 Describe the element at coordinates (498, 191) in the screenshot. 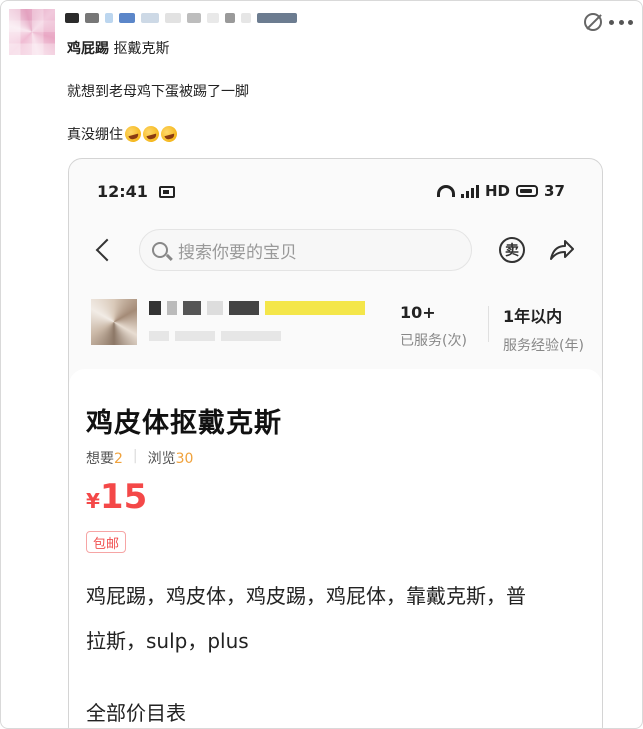

I see `network-type: HD` at that location.